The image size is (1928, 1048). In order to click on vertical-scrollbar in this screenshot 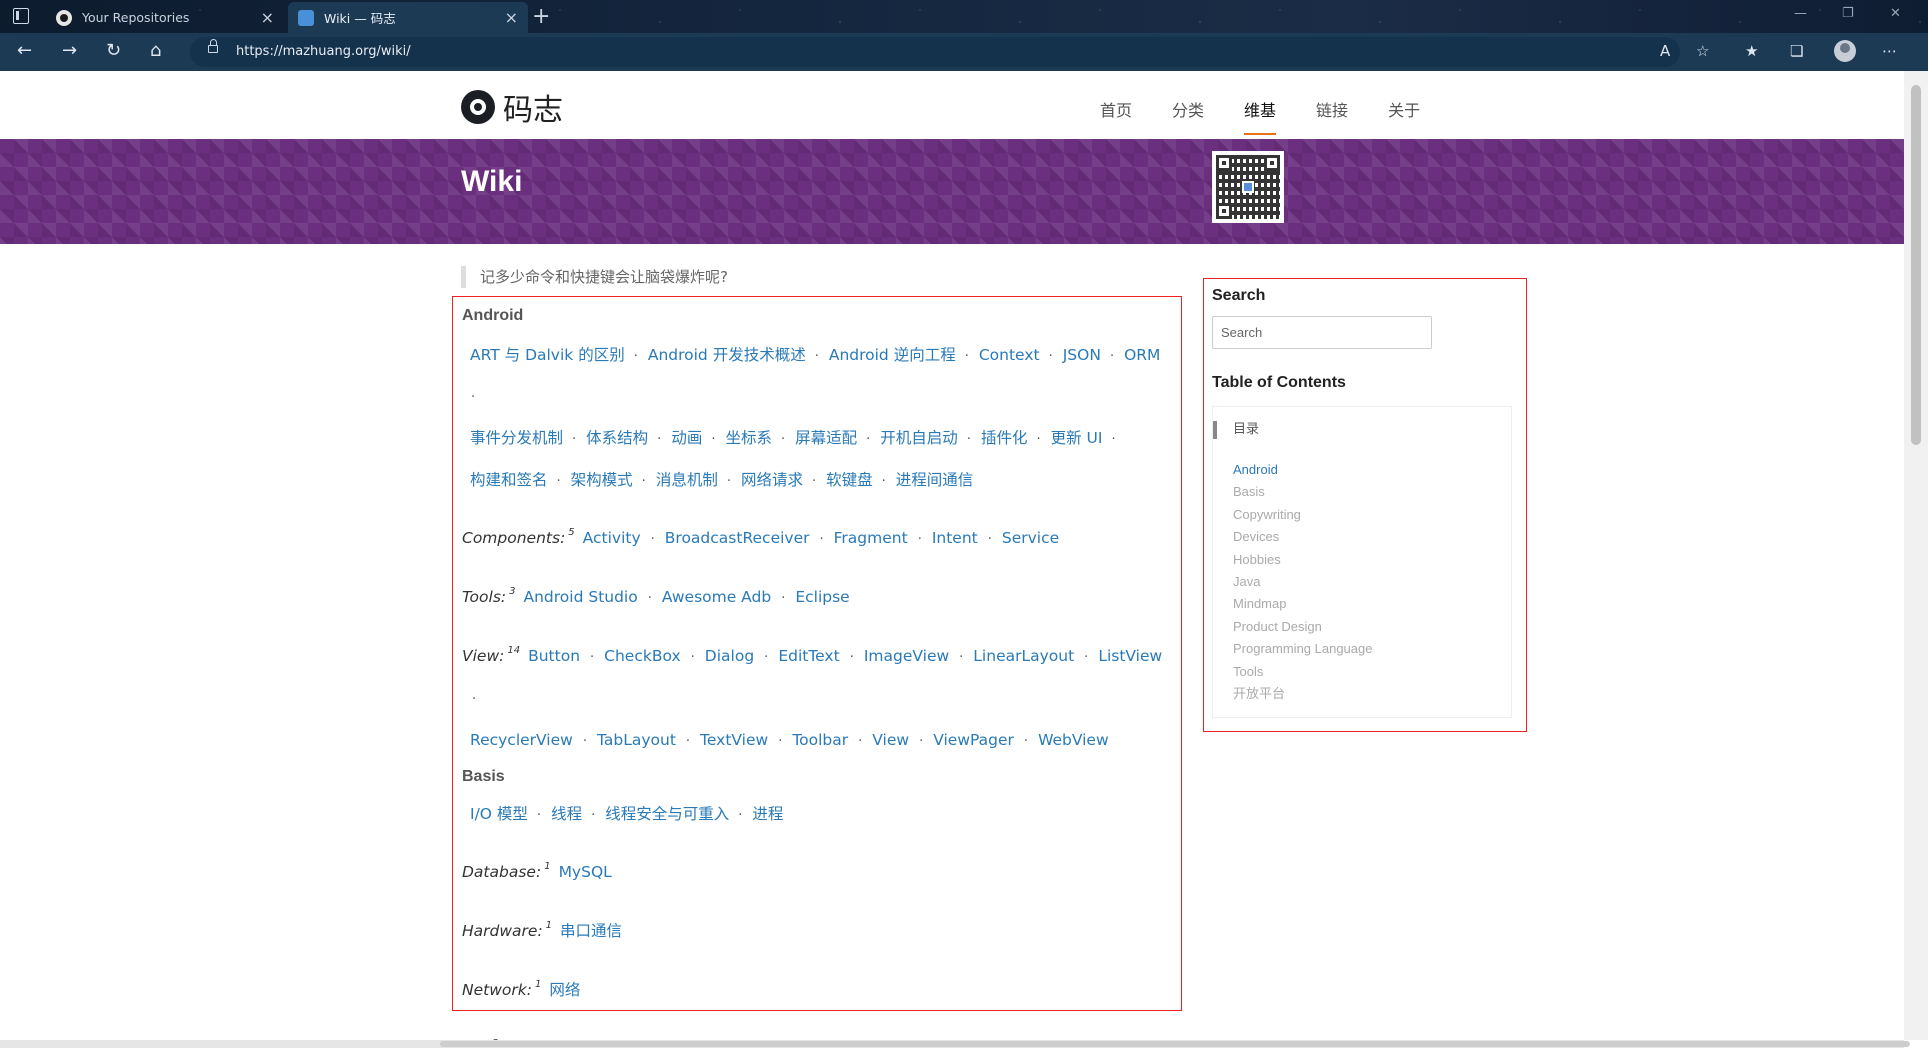, I will do `click(1916, 555)`.